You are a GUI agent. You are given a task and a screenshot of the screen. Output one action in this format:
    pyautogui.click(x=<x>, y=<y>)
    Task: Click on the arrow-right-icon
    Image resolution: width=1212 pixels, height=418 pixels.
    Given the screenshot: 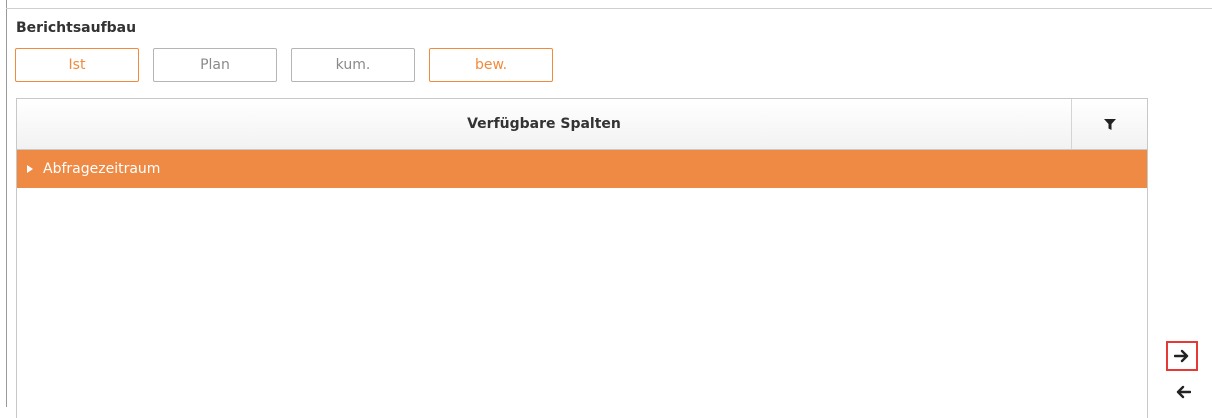 What is the action you would take?
    pyautogui.click(x=1181, y=356)
    